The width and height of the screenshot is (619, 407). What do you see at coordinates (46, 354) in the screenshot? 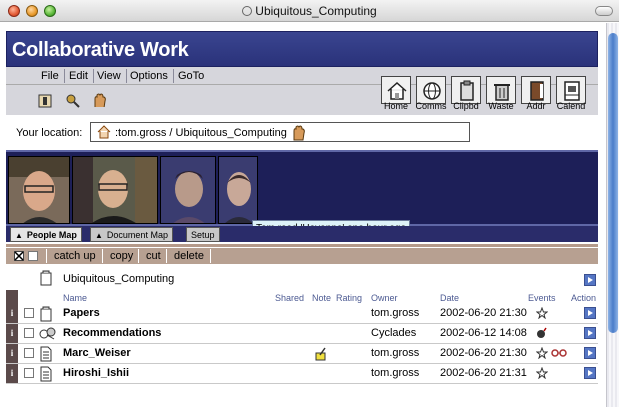
I see `document-icon` at bounding box center [46, 354].